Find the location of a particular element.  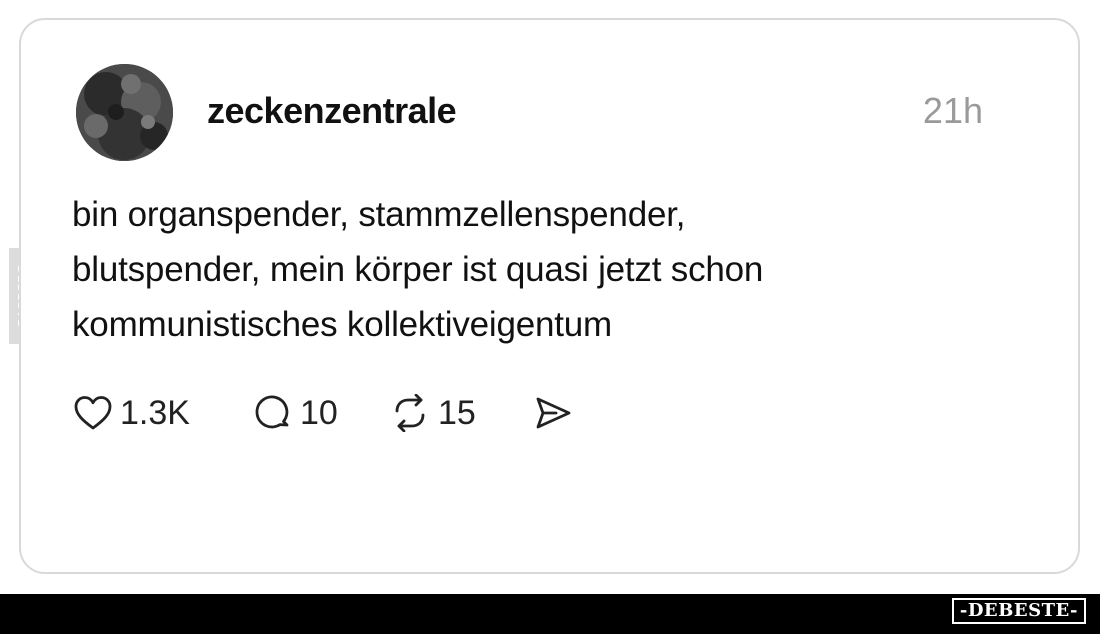

avatar-image is located at coordinates (124, 112).